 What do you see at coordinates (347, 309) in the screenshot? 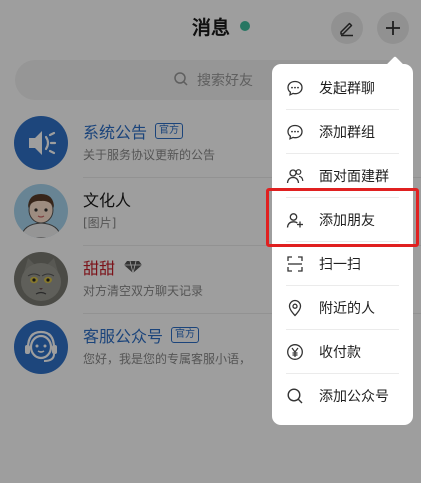
I see `menu-item-label: 附近的人` at bounding box center [347, 309].